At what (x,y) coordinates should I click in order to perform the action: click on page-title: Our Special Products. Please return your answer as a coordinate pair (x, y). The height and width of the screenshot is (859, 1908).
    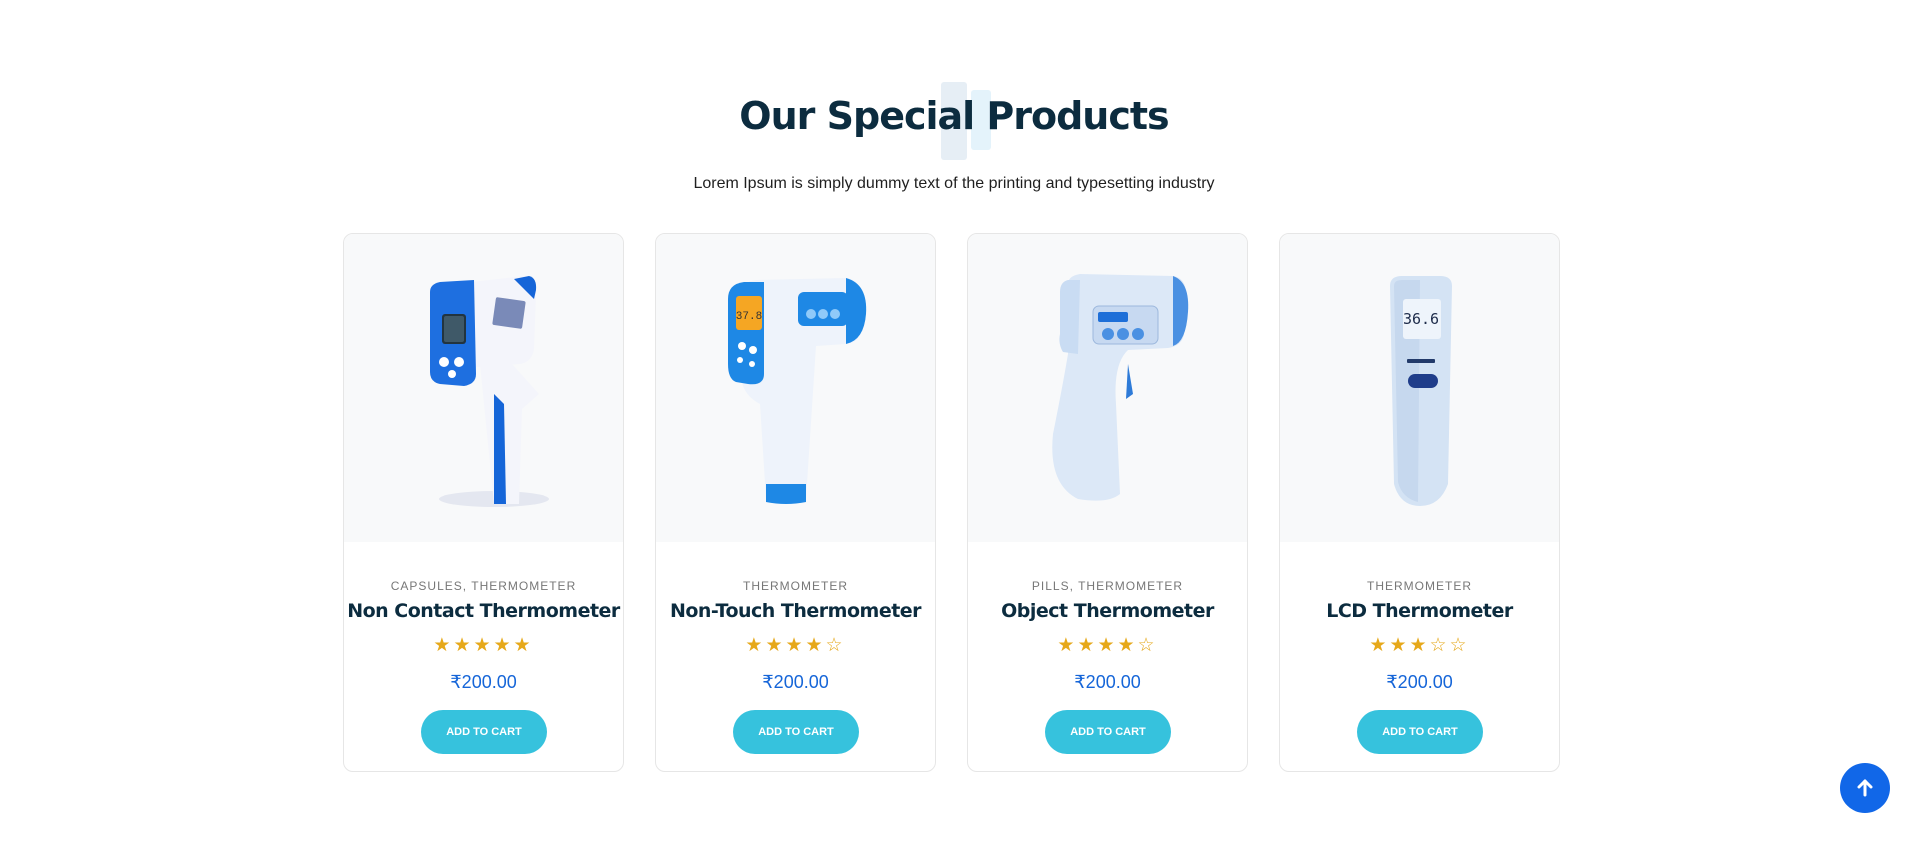
    Looking at the image, I should click on (954, 116).